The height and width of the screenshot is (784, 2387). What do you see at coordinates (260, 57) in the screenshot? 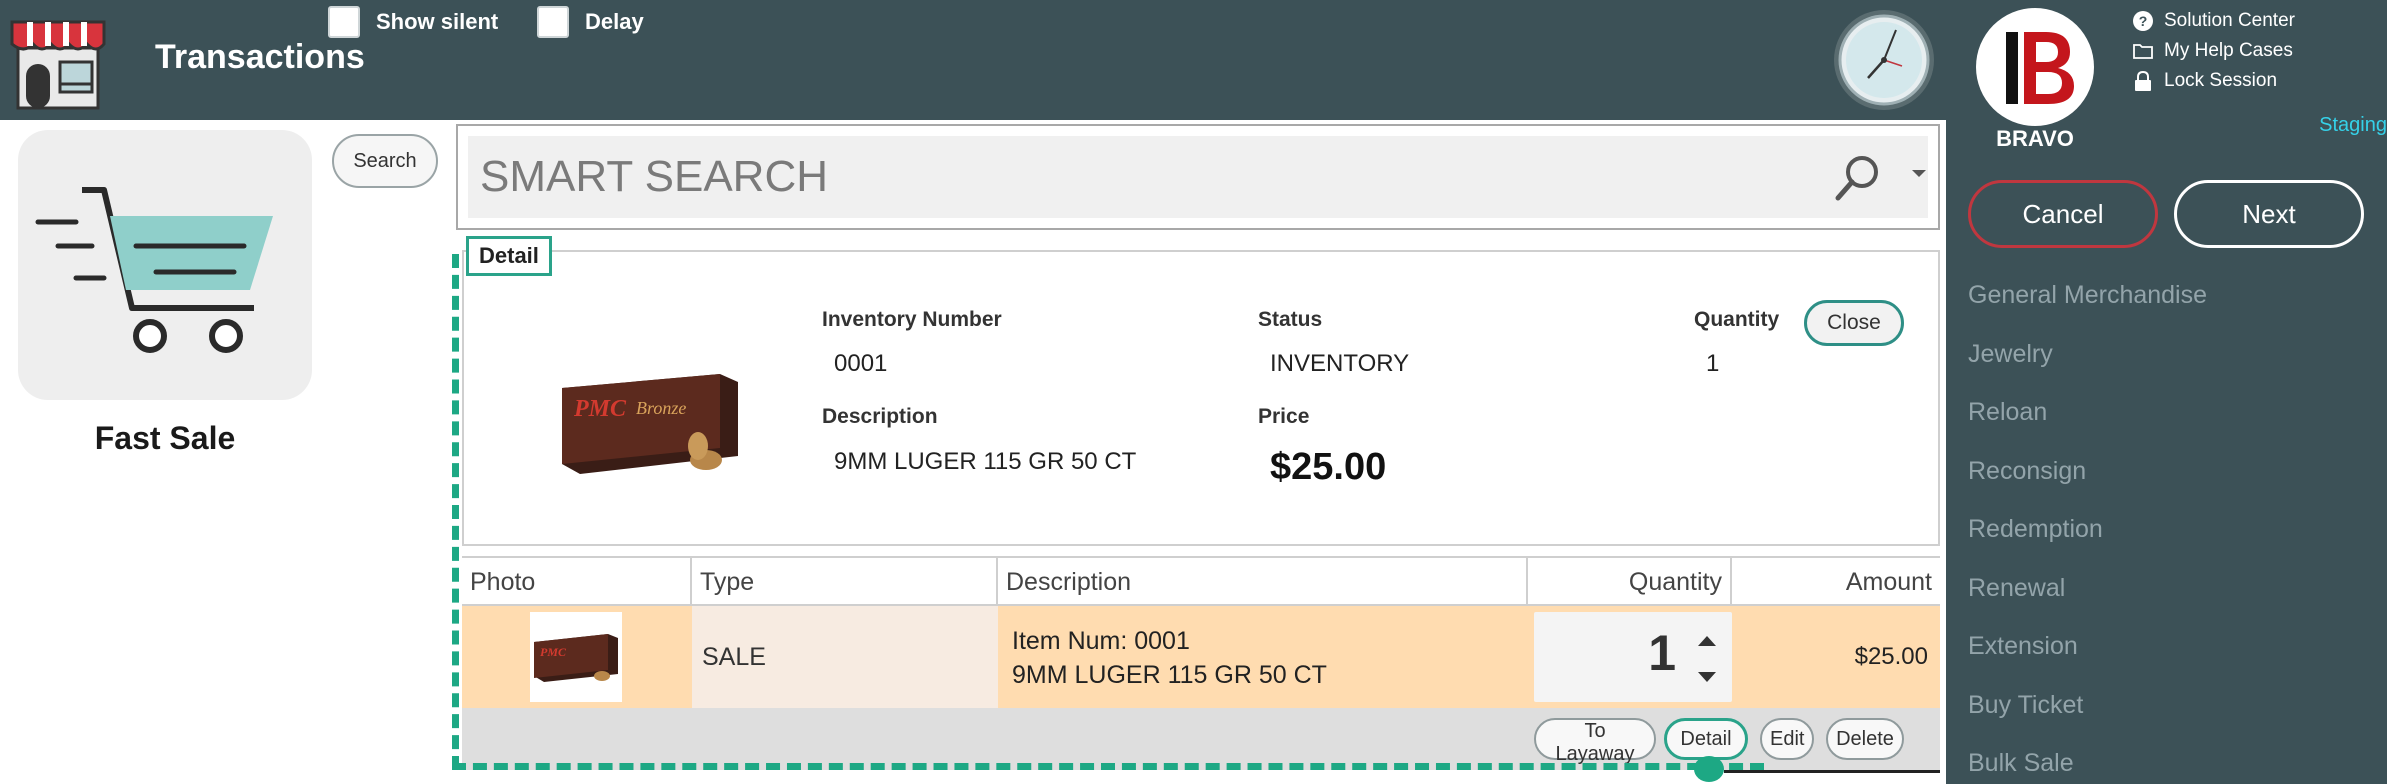
I see `page-title: Transactions` at bounding box center [260, 57].